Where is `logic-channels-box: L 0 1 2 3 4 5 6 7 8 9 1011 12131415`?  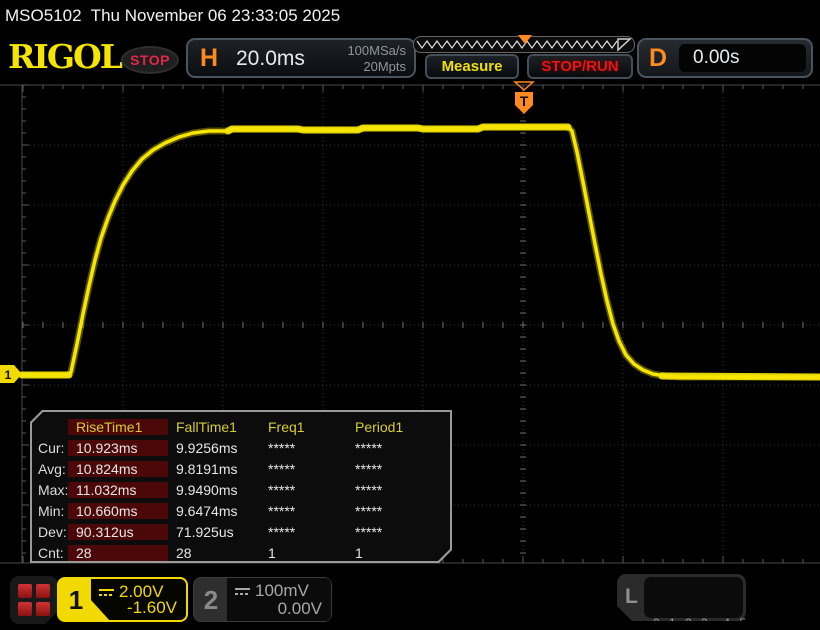 logic-channels-box: L 0 1 2 3 4 5 6 7 8 9 1011 12131415 is located at coordinates (681, 597).